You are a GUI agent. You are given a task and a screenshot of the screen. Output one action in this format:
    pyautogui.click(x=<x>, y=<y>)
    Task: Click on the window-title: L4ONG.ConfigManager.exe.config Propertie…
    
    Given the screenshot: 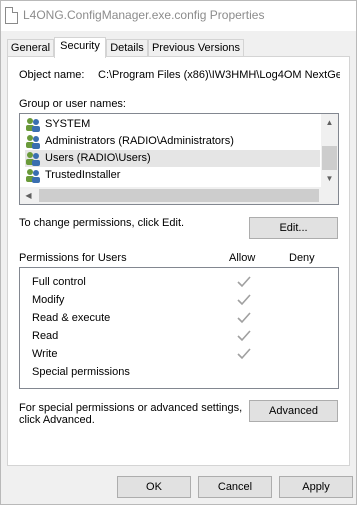 What is the action you would take?
    pyautogui.click(x=144, y=15)
    